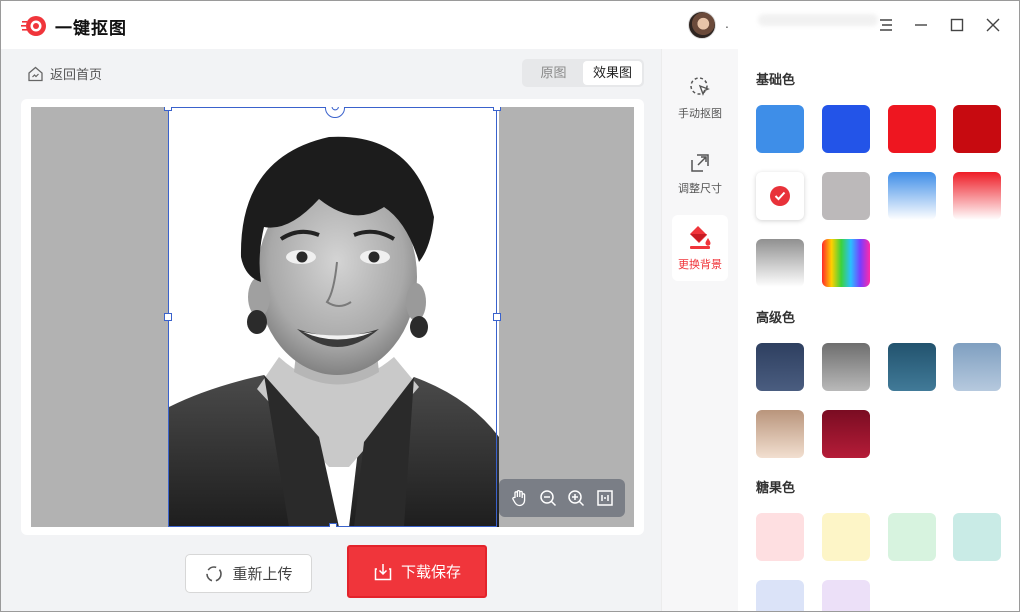  I want to click on section-basic-title: 基础色, so click(776, 79).